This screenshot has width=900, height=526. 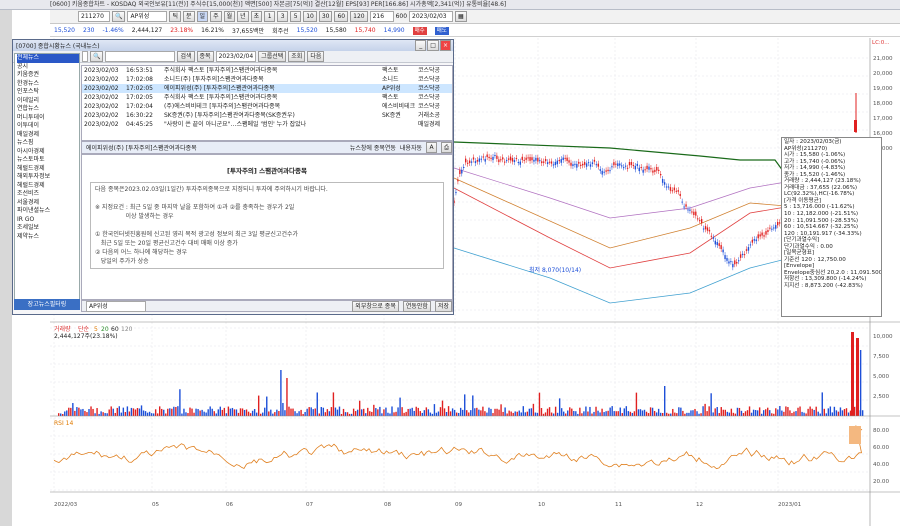 I want to click on minute-1: 1, so click(x=270, y=16).